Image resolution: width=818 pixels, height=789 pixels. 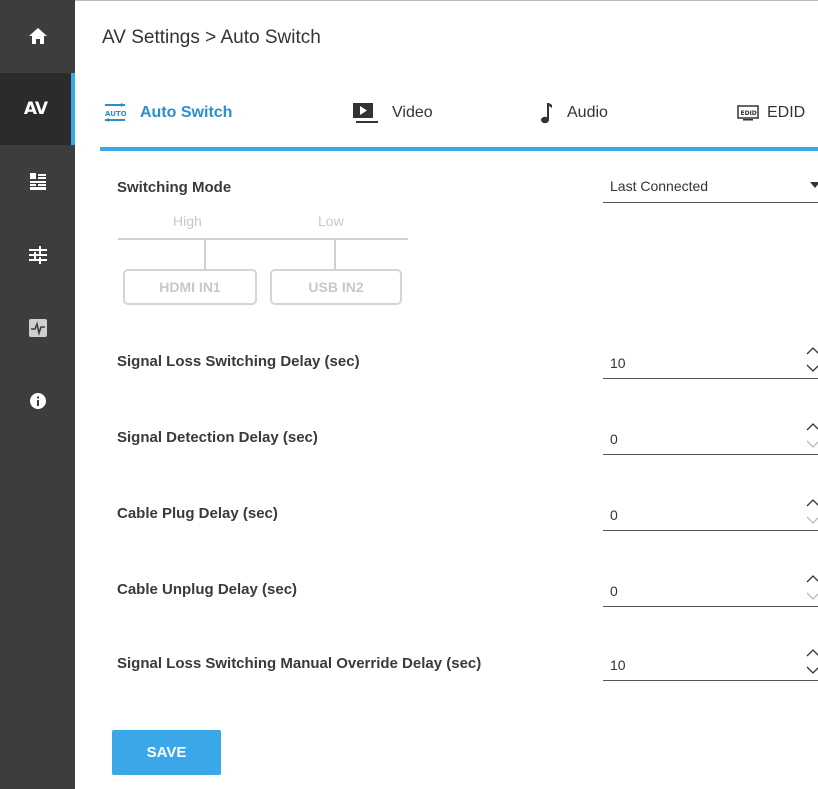 What do you see at coordinates (166, 752) in the screenshot?
I see `save-button: SAVE` at bounding box center [166, 752].